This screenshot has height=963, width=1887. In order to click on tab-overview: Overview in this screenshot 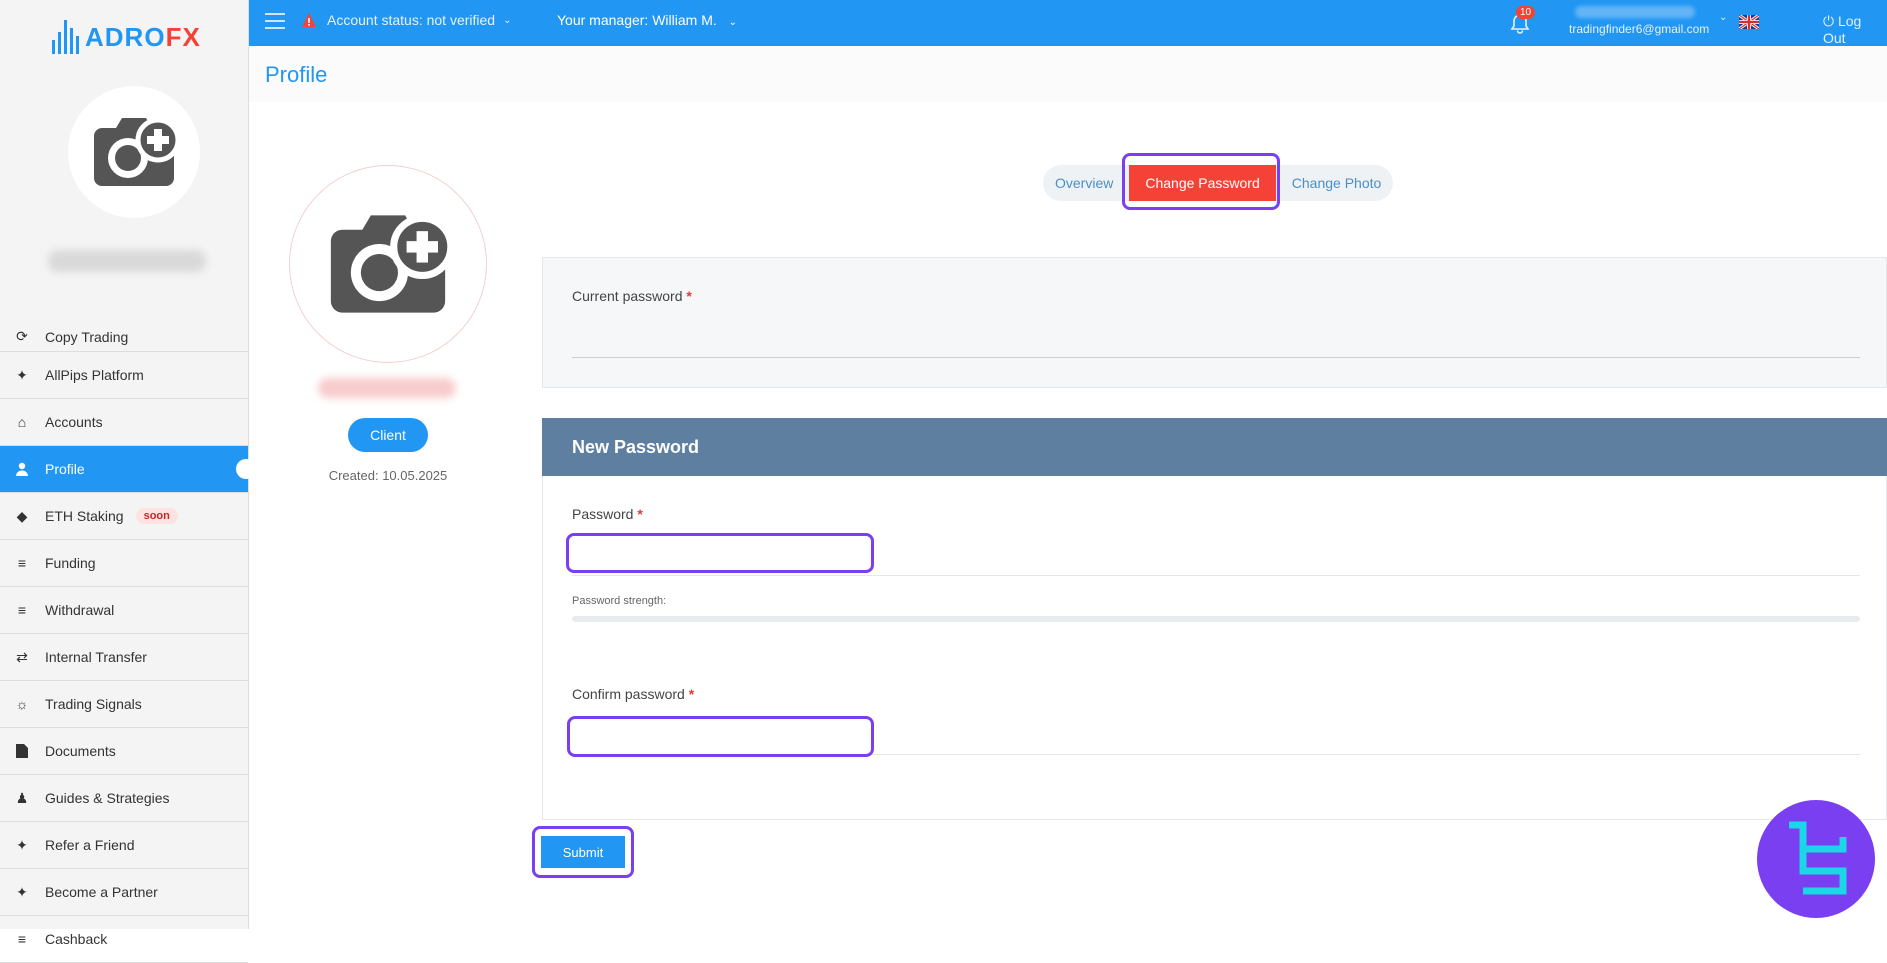, I will do `click(1084, 183)`.